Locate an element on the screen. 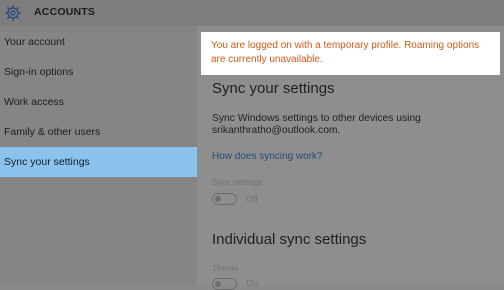  sync-settings-toggle is located at coordinates (224, 199).